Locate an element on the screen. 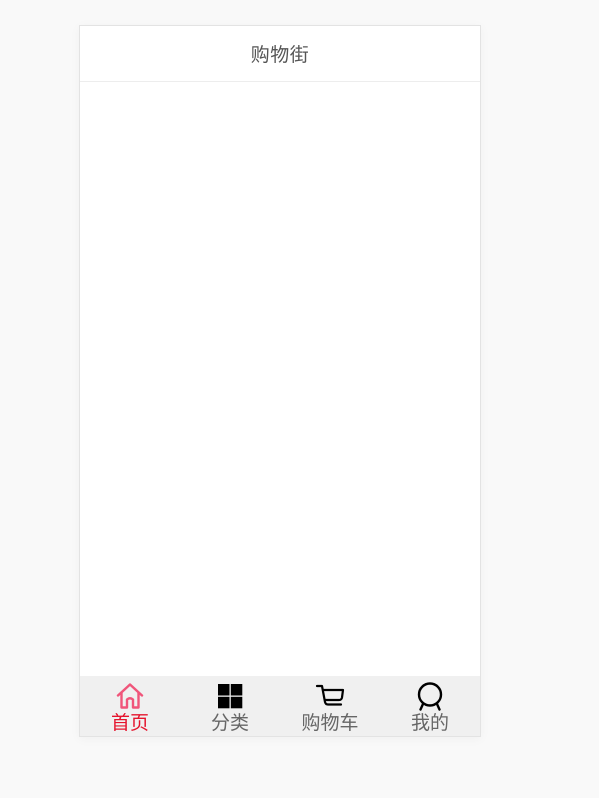  tab-home: 首页 is located at coordinates (130, 706).